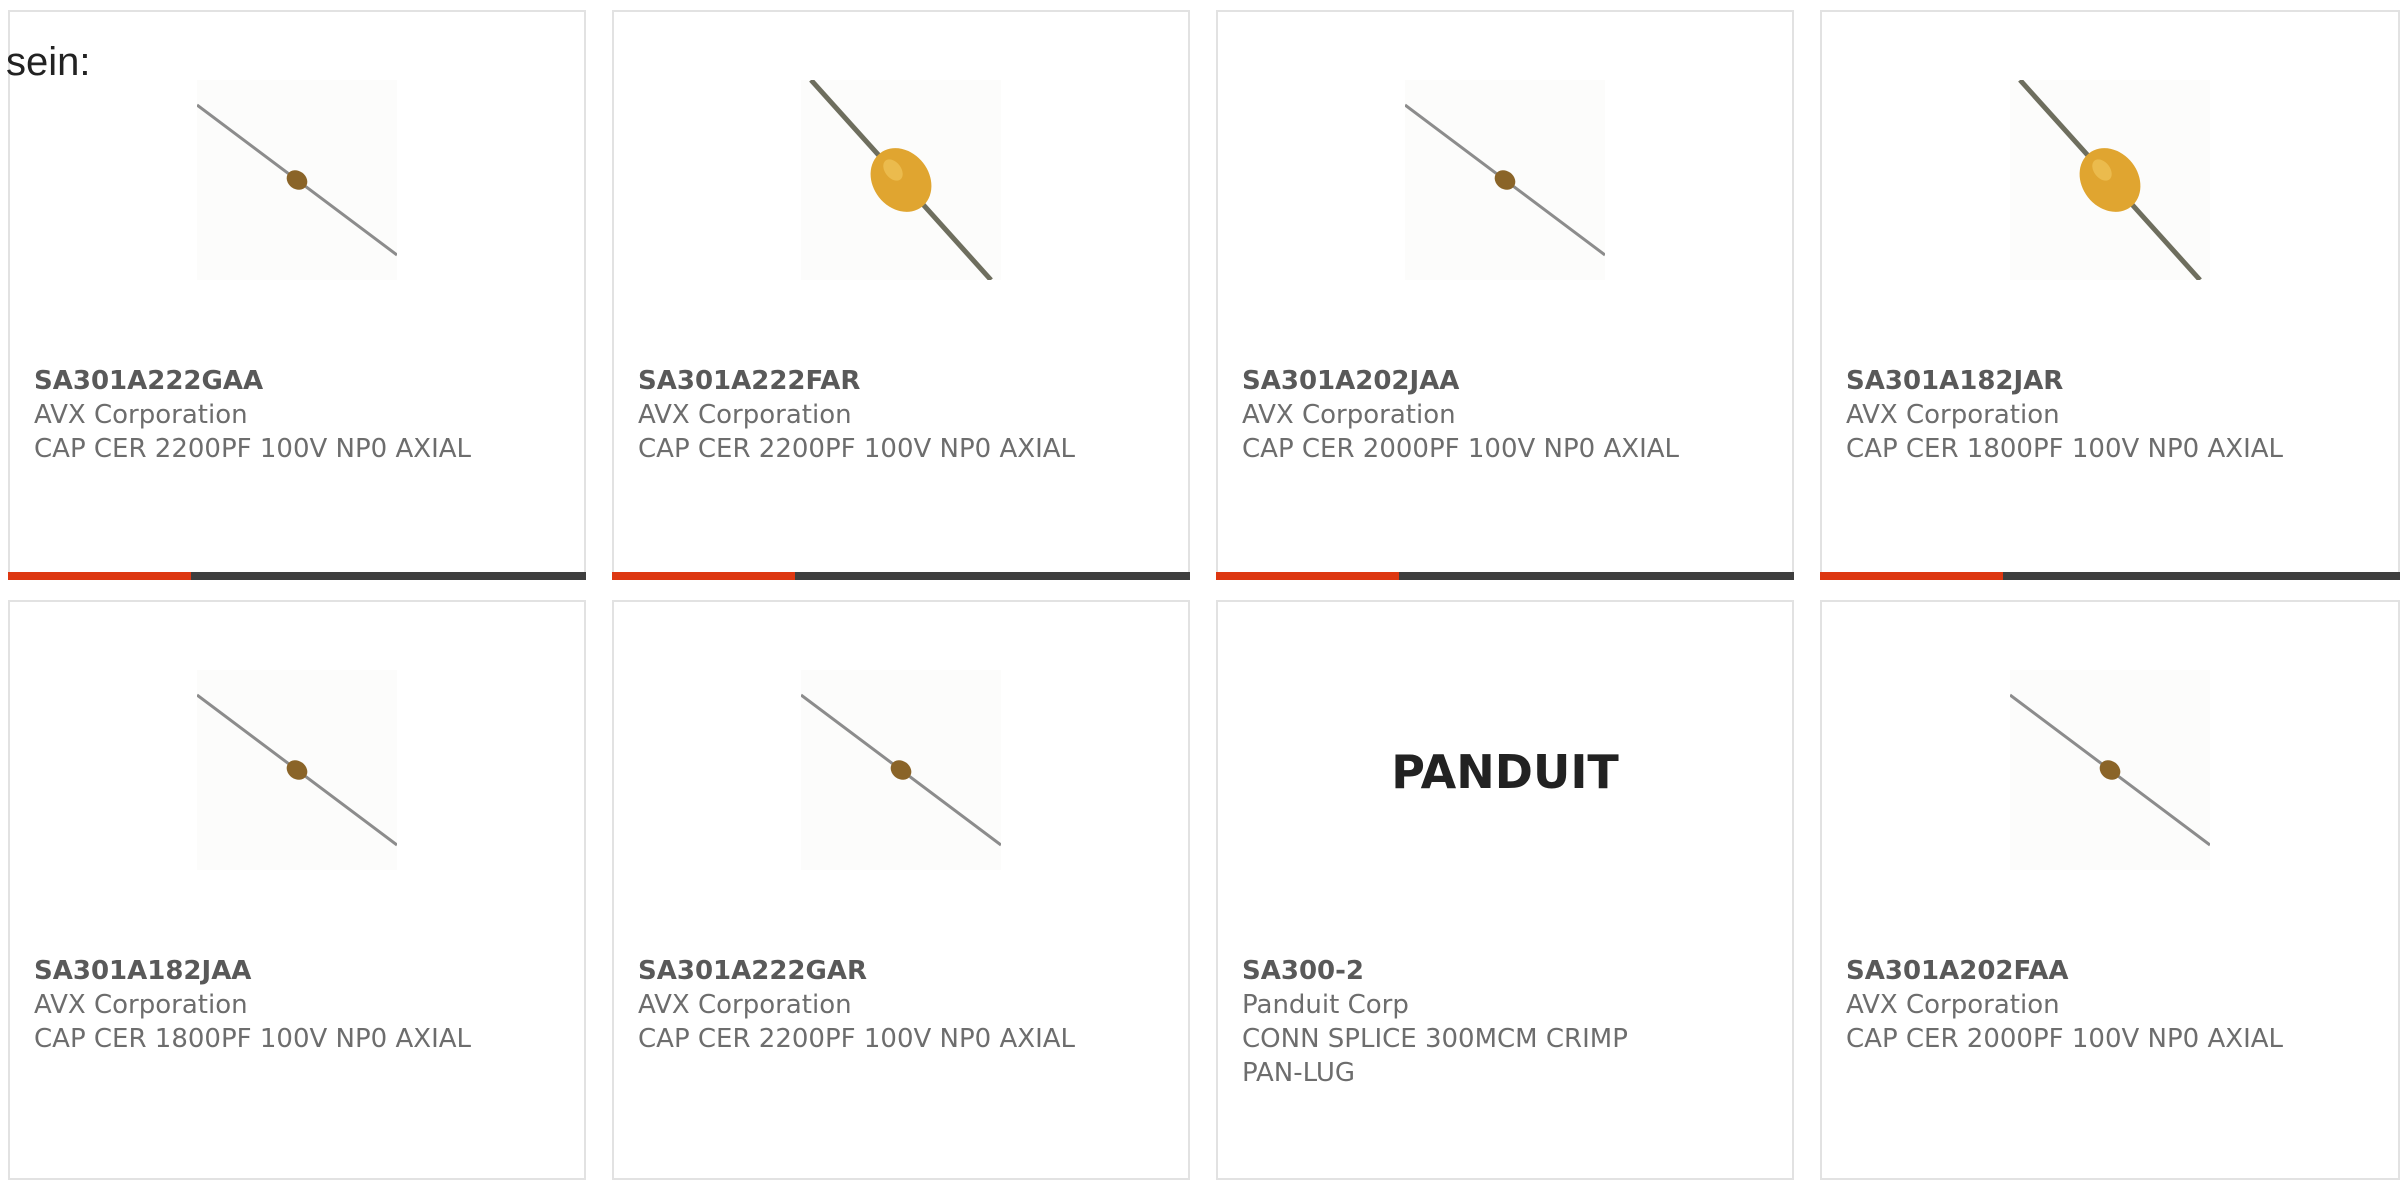  What do you see at coordinates (2112, 381) in the screenshot?
I see `part-number: SA301A182JAR` at bounding box center [2112, 381].